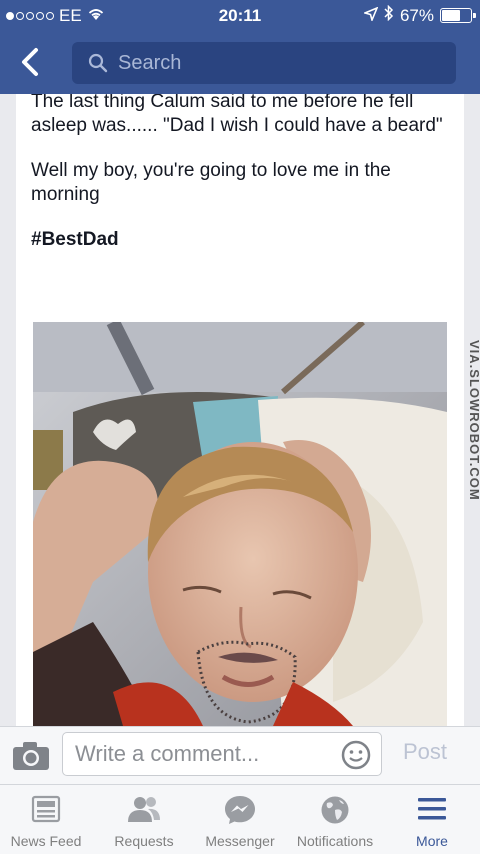 Image resolution: width=480 pixels, height=854 pixels. What do you see at coordinates (200, 754) in the screenshot?
I see `comment-input` at bounding box center [200, 754].